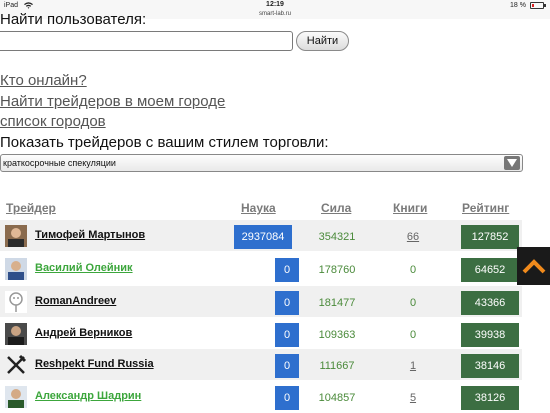 The width and height of the screenshot is (550, 413). I want to click on trader-name: Александр Шадрин, so click(88, 396).